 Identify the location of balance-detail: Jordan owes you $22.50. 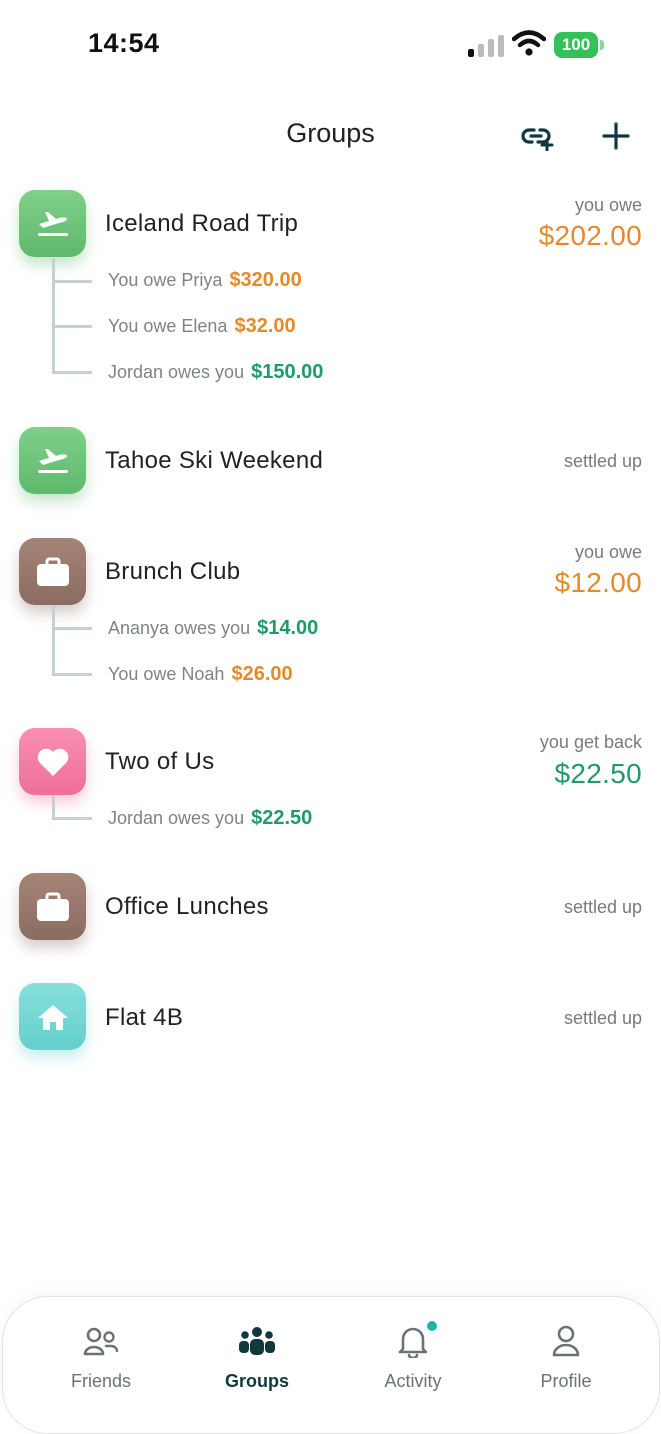
(210, 818).